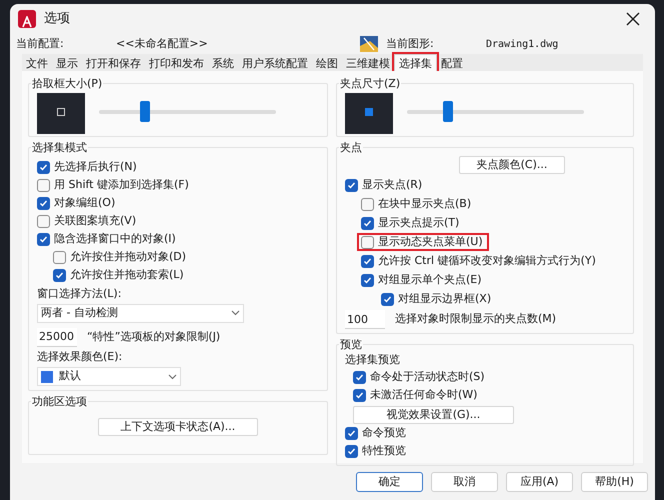 The image size is (664, 500). What do you see at coordinates (85, 202) in the screenshot?
I see `checkbox-label: 对象编组(O)` at bounding box center [85, 202].